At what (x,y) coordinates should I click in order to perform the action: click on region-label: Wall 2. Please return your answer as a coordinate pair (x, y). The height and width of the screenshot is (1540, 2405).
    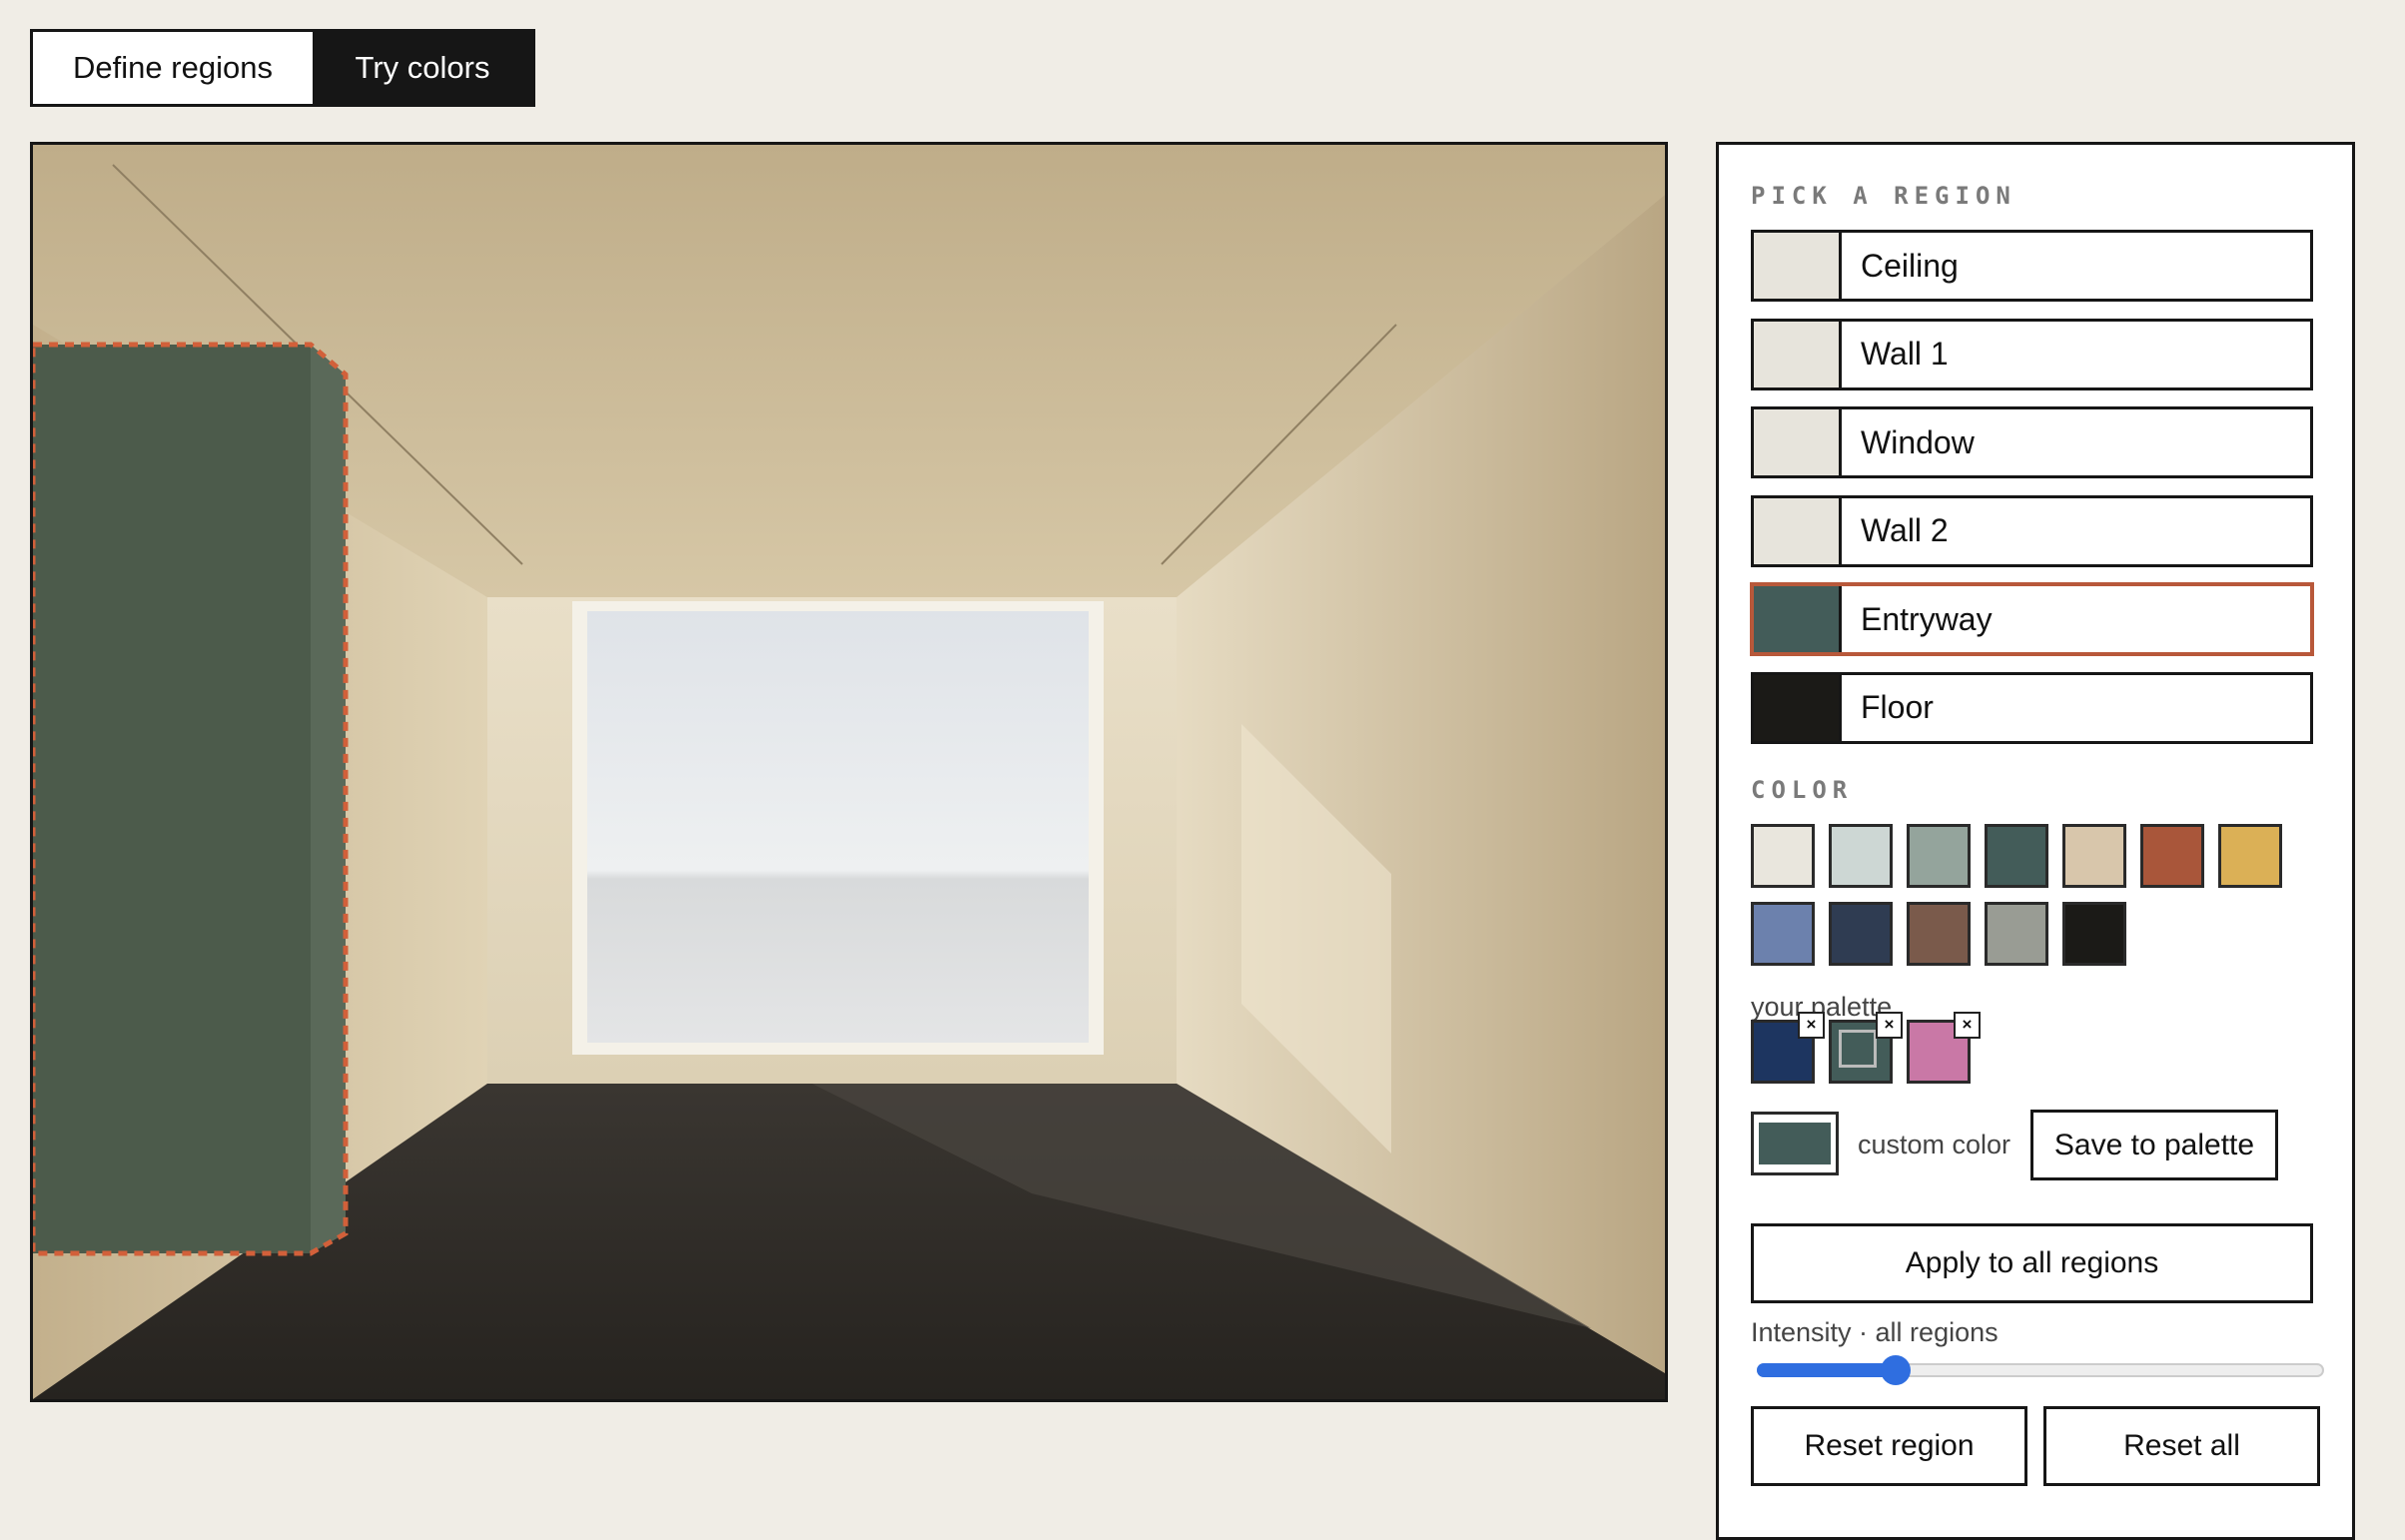
    Looking at the image, I should click on (1905, 530).